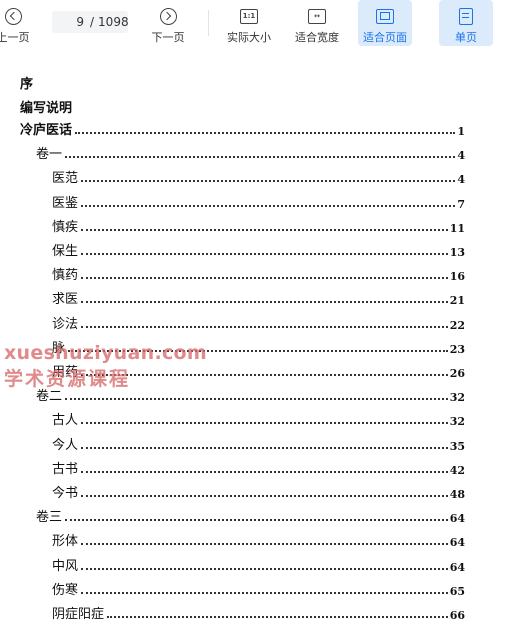  What do you see at coordinates (49, 155) in the screenshot?
I see `toc-entry-title: 卷一` at bounding box center [49, 155].